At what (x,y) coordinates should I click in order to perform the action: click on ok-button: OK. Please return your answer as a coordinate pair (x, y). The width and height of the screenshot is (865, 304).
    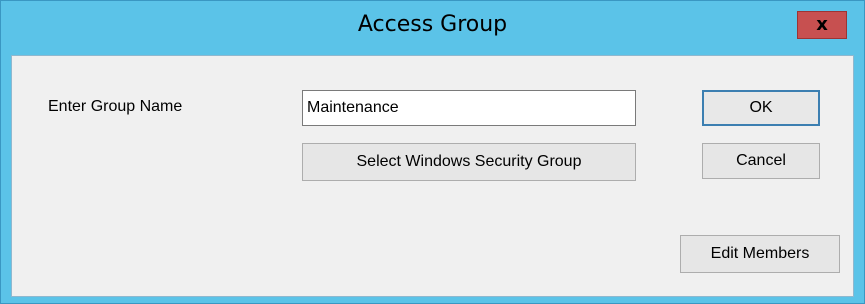
    Looking at the image, I should click on (761, 108).